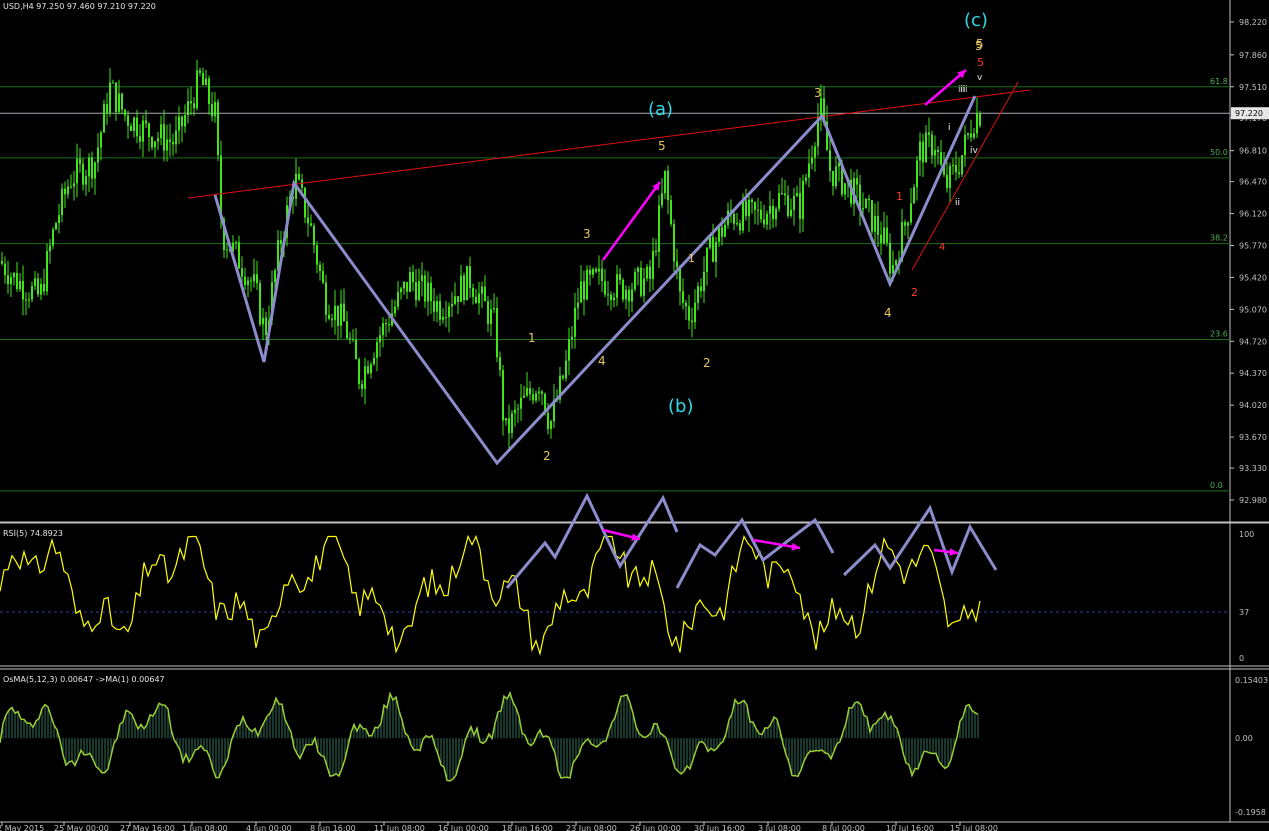  Describe the element at coordinates (84, 679) in the screenshot. I see `osma-label: OsMA(5,12,3) 0.00647 ->MA(1) 0.00647` at that location.